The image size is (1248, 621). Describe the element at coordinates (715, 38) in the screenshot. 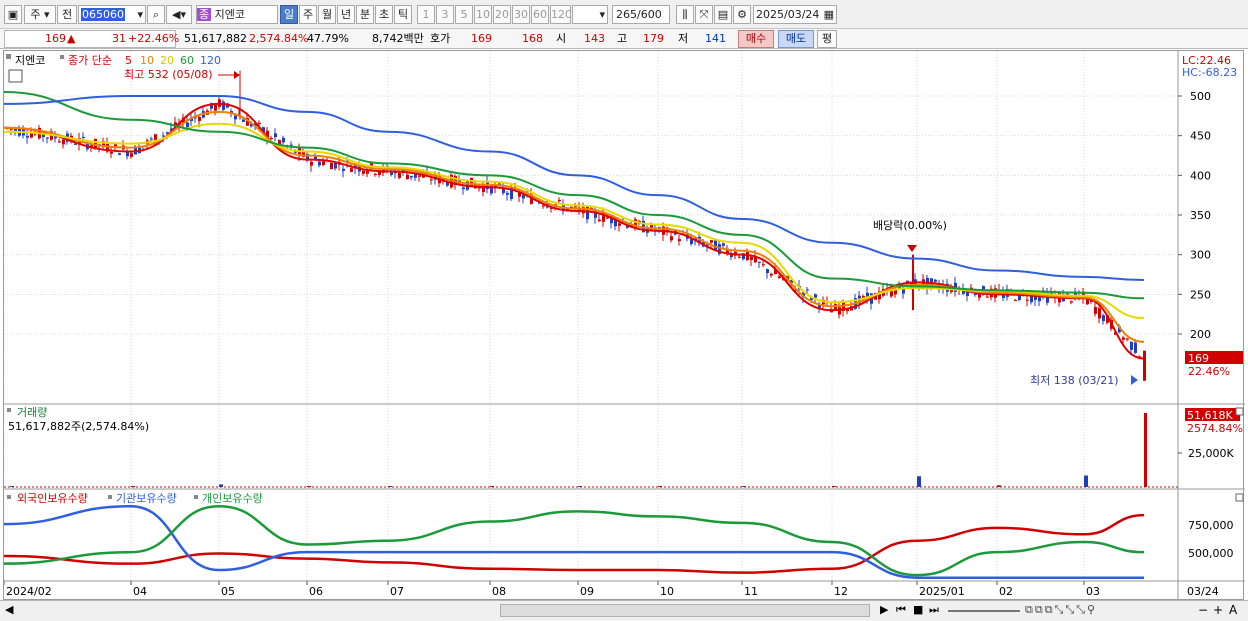

I see `quote-low: 141` at that location.